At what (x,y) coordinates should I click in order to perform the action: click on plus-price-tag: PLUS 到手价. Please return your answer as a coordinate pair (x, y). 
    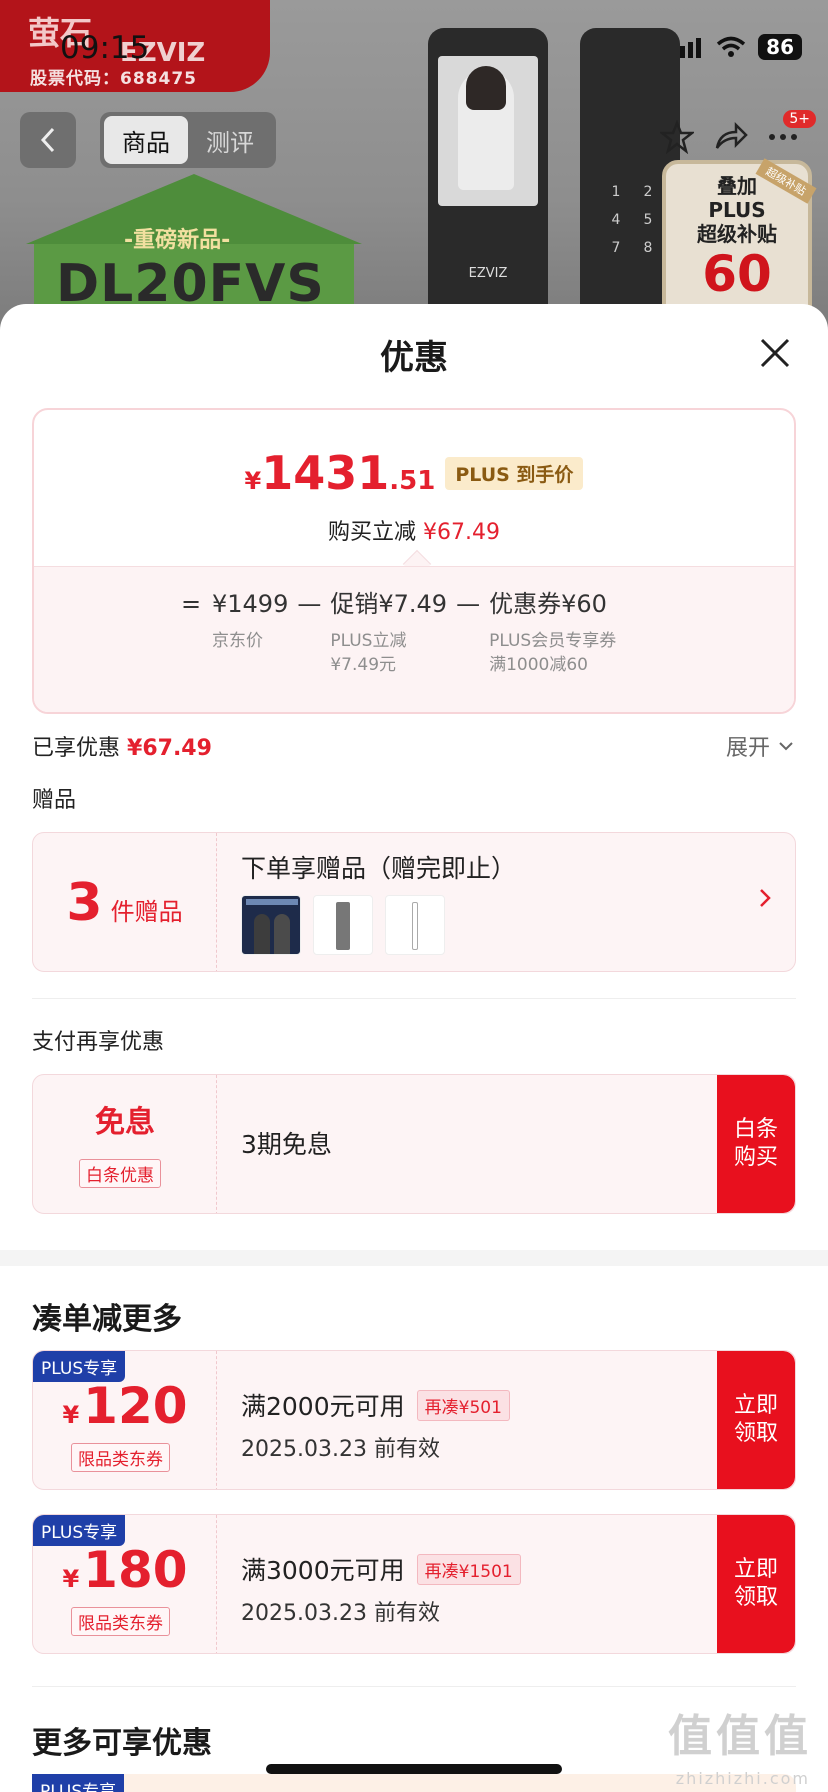
    Looking at the image, I should click on (514, 473).